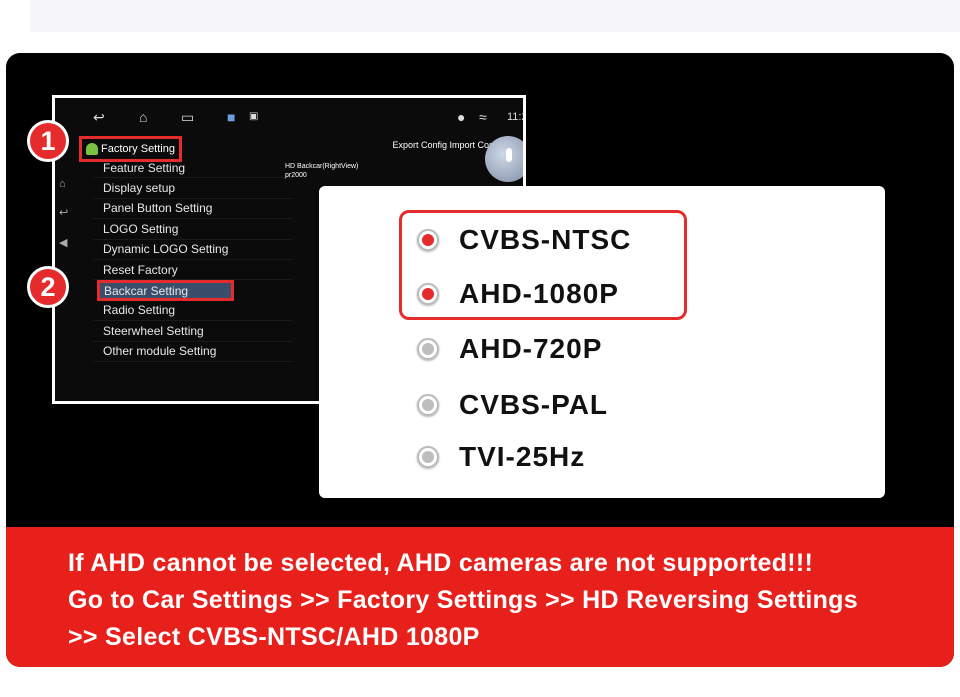  Describe the element at coordinates (509, 155) in the screenshot. I see `microphone-icon` at that location.